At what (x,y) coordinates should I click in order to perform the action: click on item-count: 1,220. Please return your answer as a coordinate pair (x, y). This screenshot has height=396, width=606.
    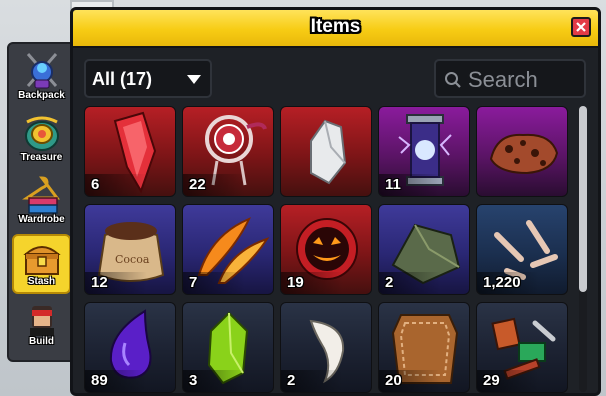
    Looking at the image, I should click on (502, 282).